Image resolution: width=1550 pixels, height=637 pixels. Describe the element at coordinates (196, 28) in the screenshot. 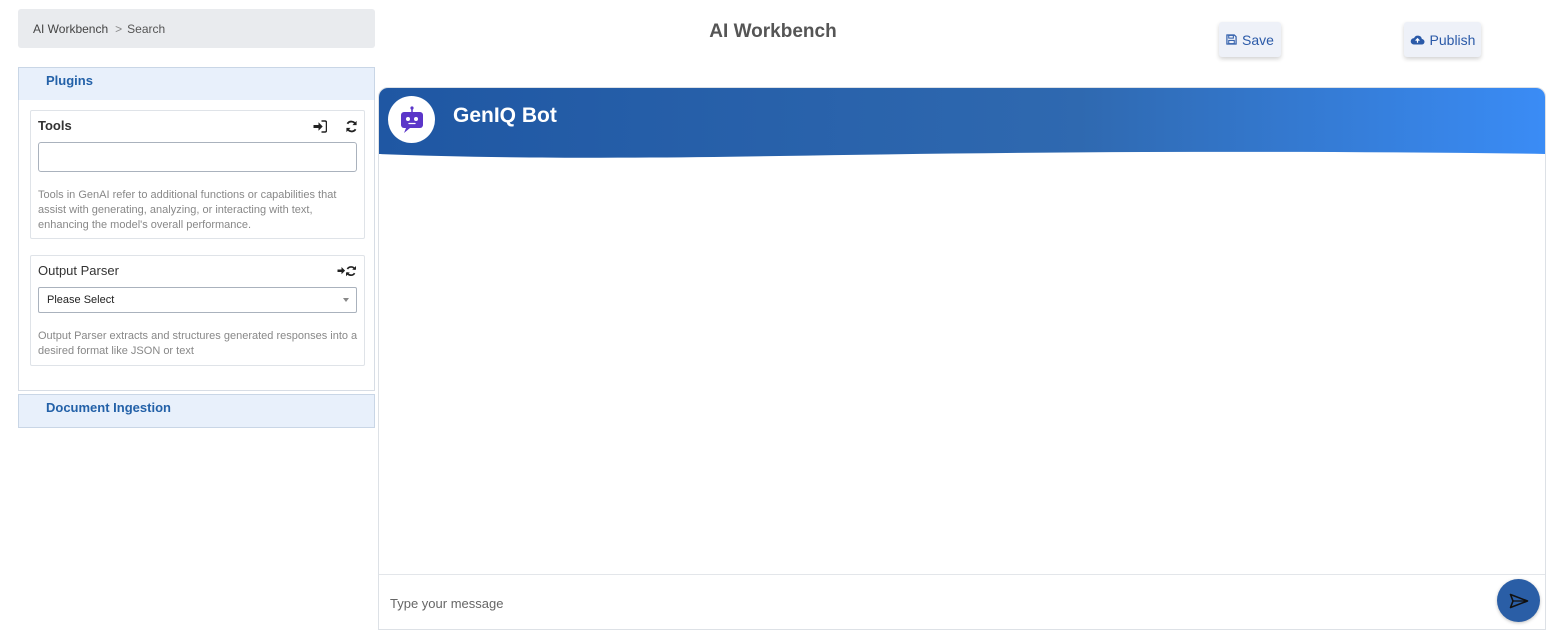

I see `breadcrumb: AI Workbench > Search` at that location.